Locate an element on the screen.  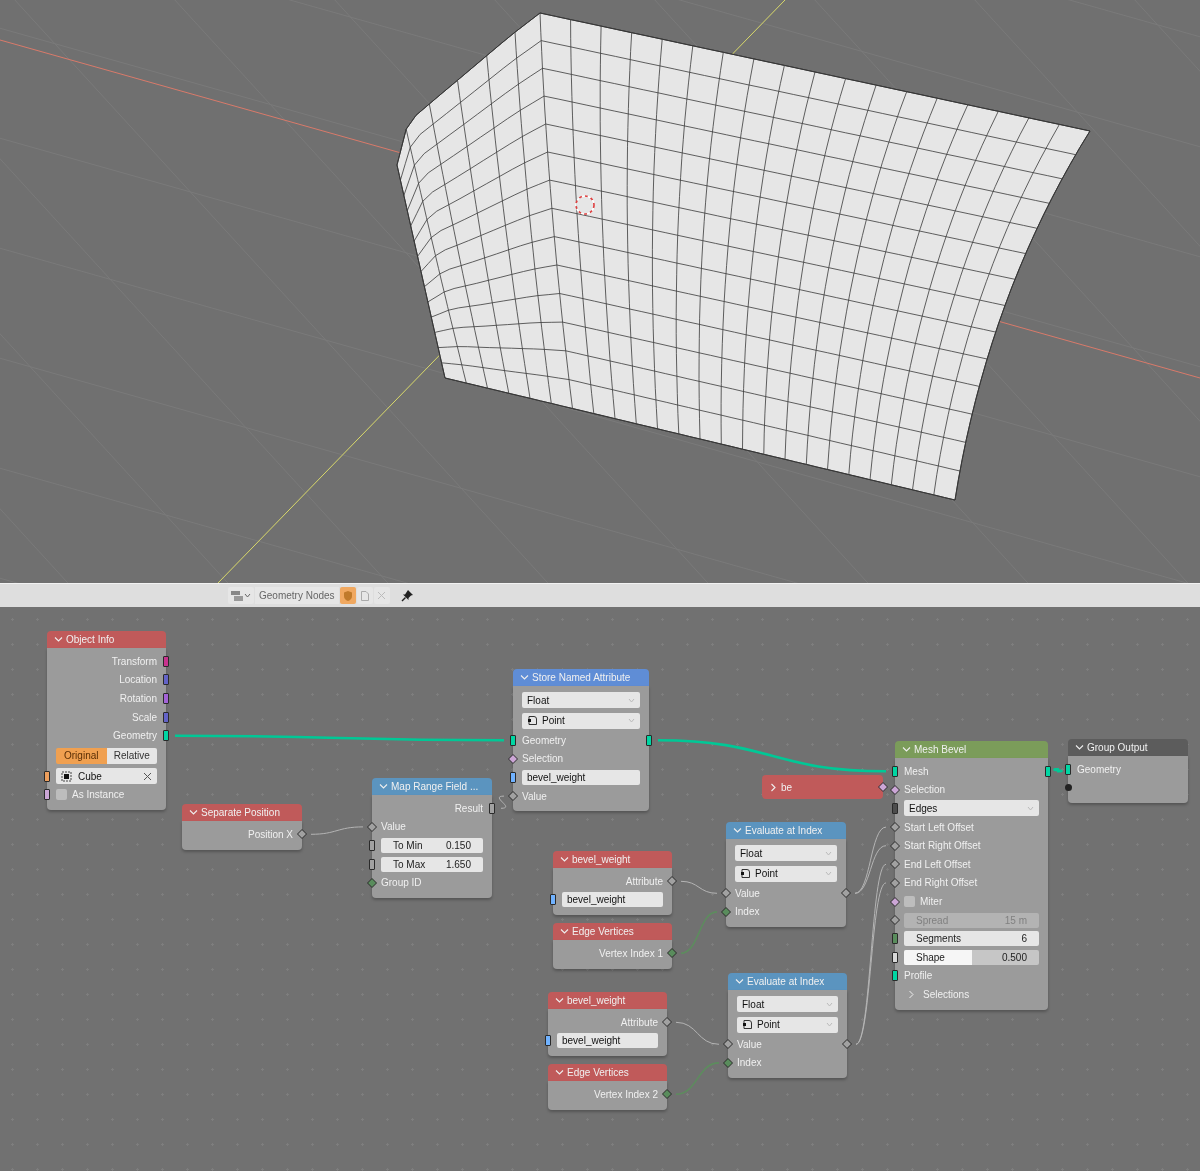
segment-option: Relative is located at coordinates (131, 755).